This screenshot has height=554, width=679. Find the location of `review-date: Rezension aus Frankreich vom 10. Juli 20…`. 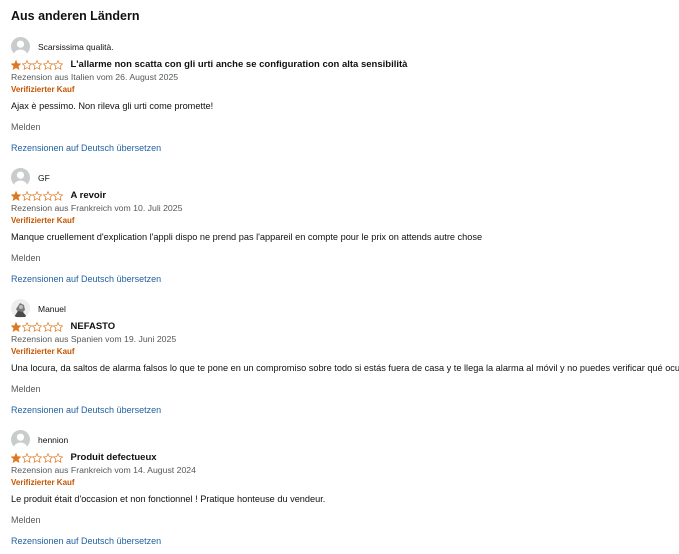

review-date: Rezension aus Frankreich vom 10. Juli 20… is located at coordinates (97, 208).